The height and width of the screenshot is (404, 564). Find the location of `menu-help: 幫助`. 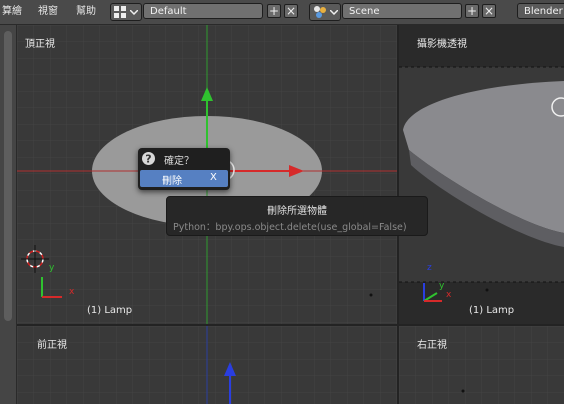

menu-help: 幫助 is located at coordinates (86, 12).